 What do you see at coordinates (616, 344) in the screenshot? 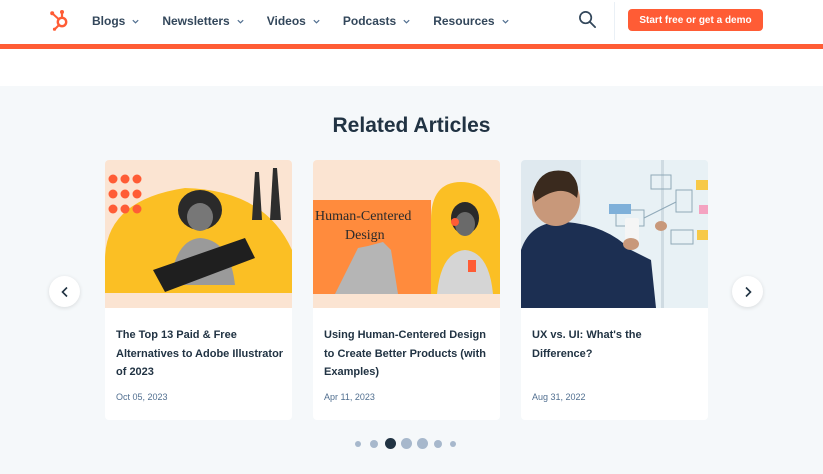
I see `article-title: UX vs. UI: What's the Difference?` at bounding box center [616, 344].